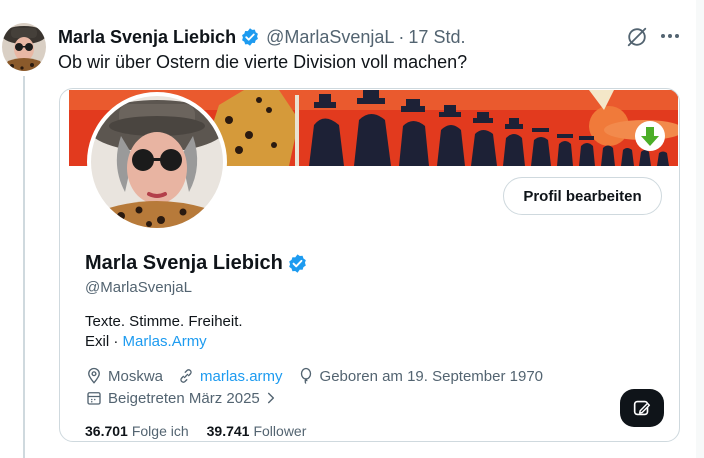  Describe the element at coordinates (160, 431) in the screenshot. I see `following-label: Folge ich` at that location.